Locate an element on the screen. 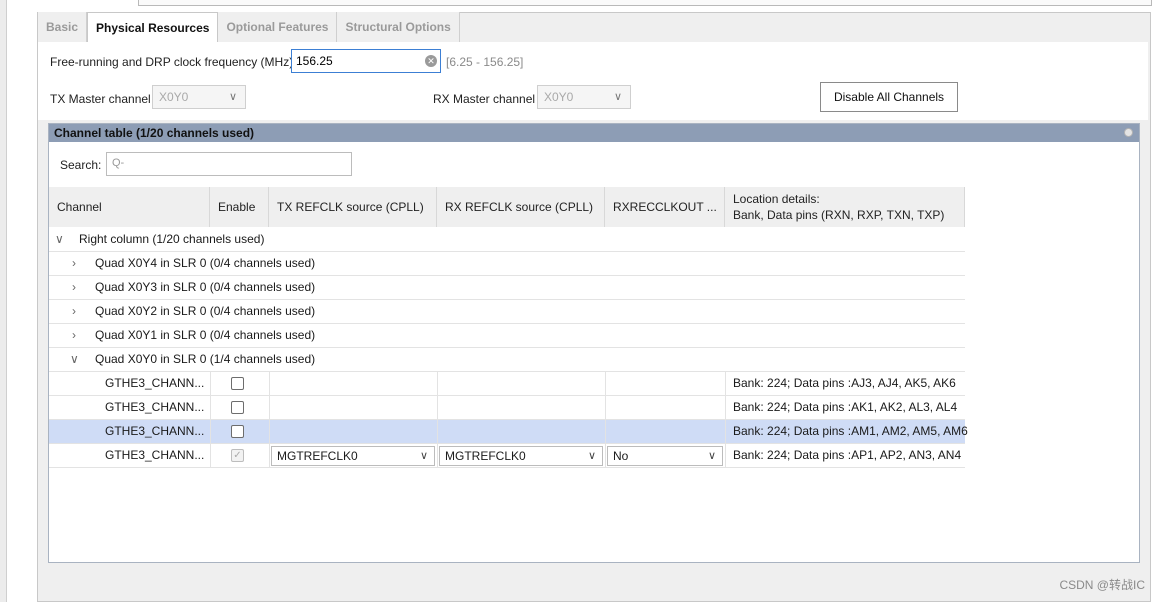  rx-refclk-select: MGTREFCLK0 ∨ is located at coordinates (521, 456).